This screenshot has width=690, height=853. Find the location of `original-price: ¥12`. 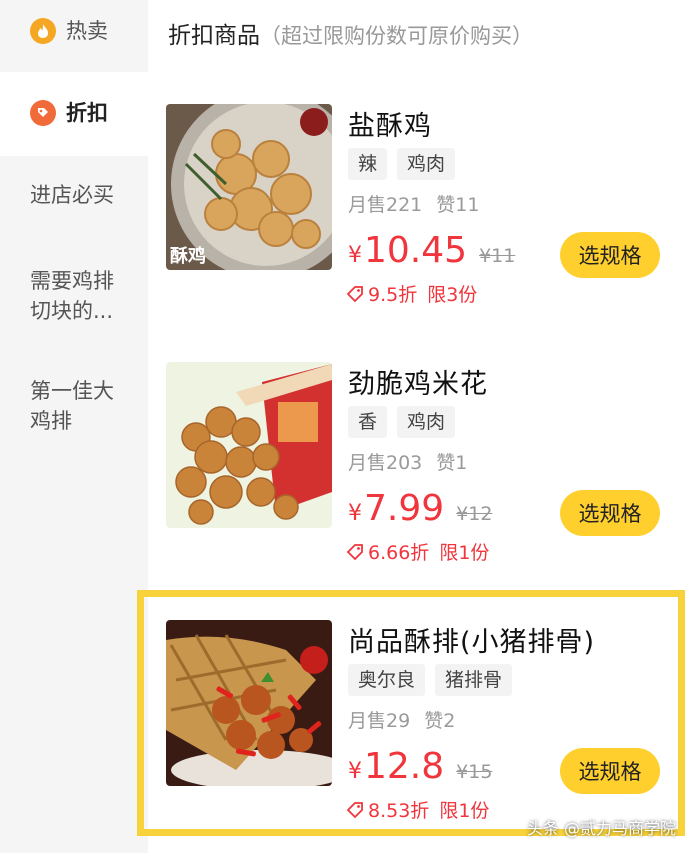

original-price: ¥12 is located at coordinates (474, 514).